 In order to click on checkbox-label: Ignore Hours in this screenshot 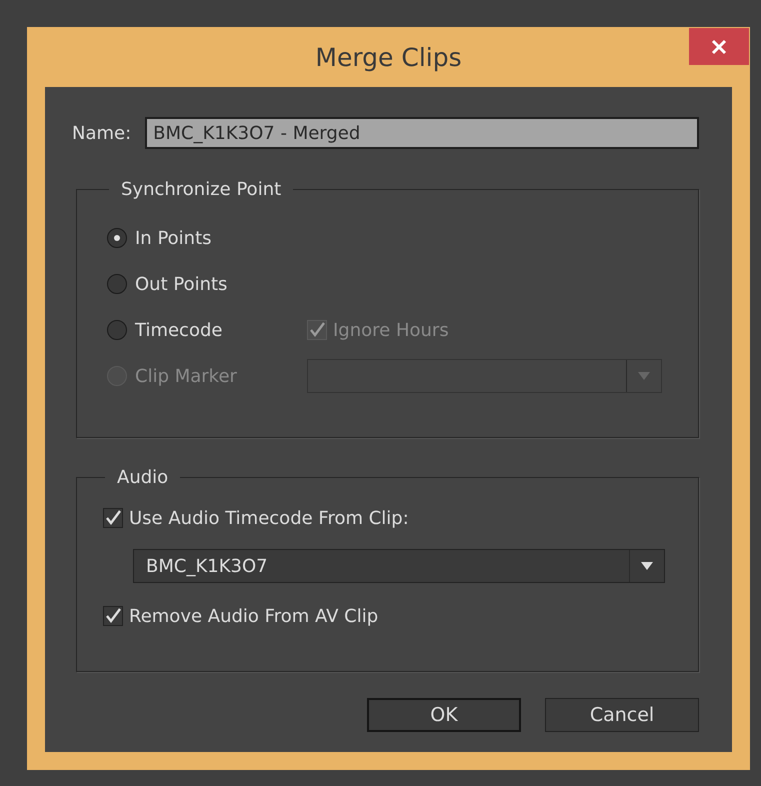, I will do `click(391, 330)`.